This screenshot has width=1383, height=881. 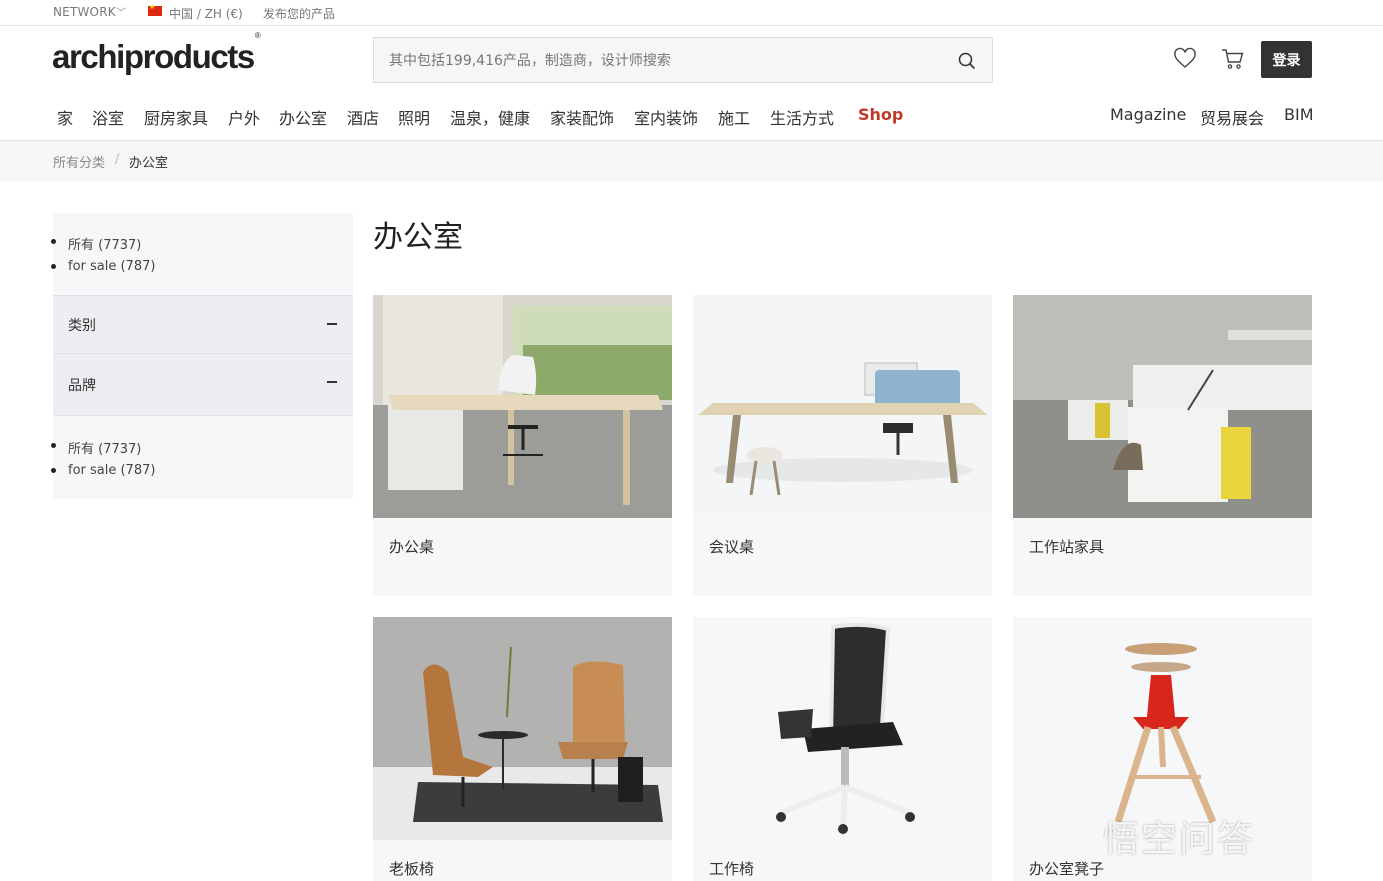 I want to click on search-bar, so click(x=683, y=60).